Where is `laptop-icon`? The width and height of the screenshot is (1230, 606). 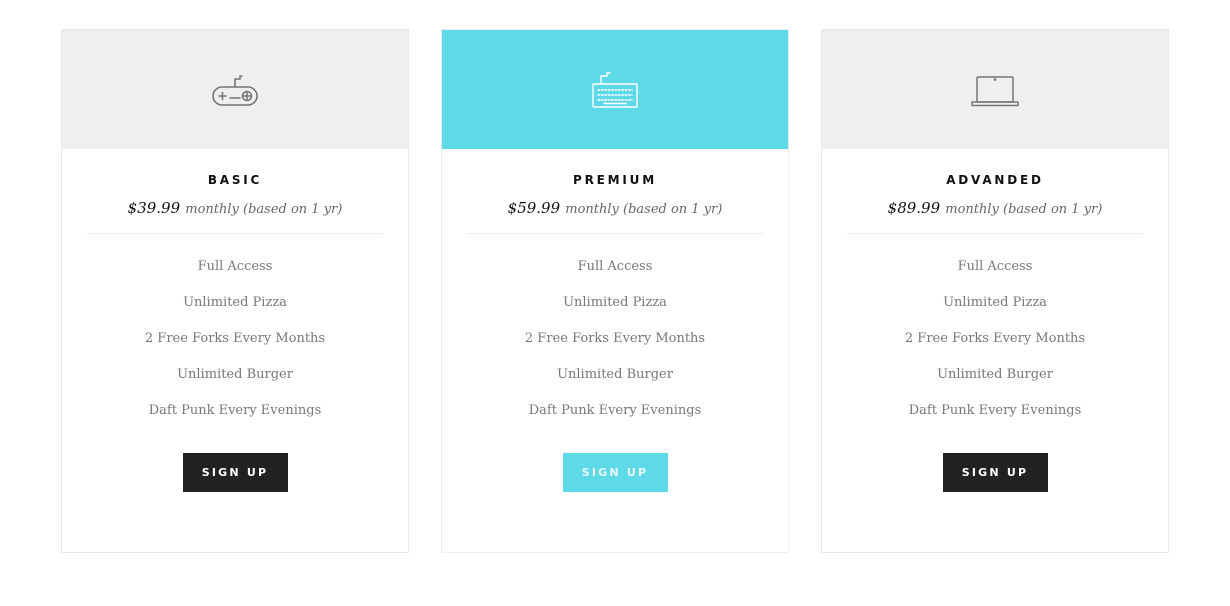 laptop-icon is located at coordinates (995, 90).